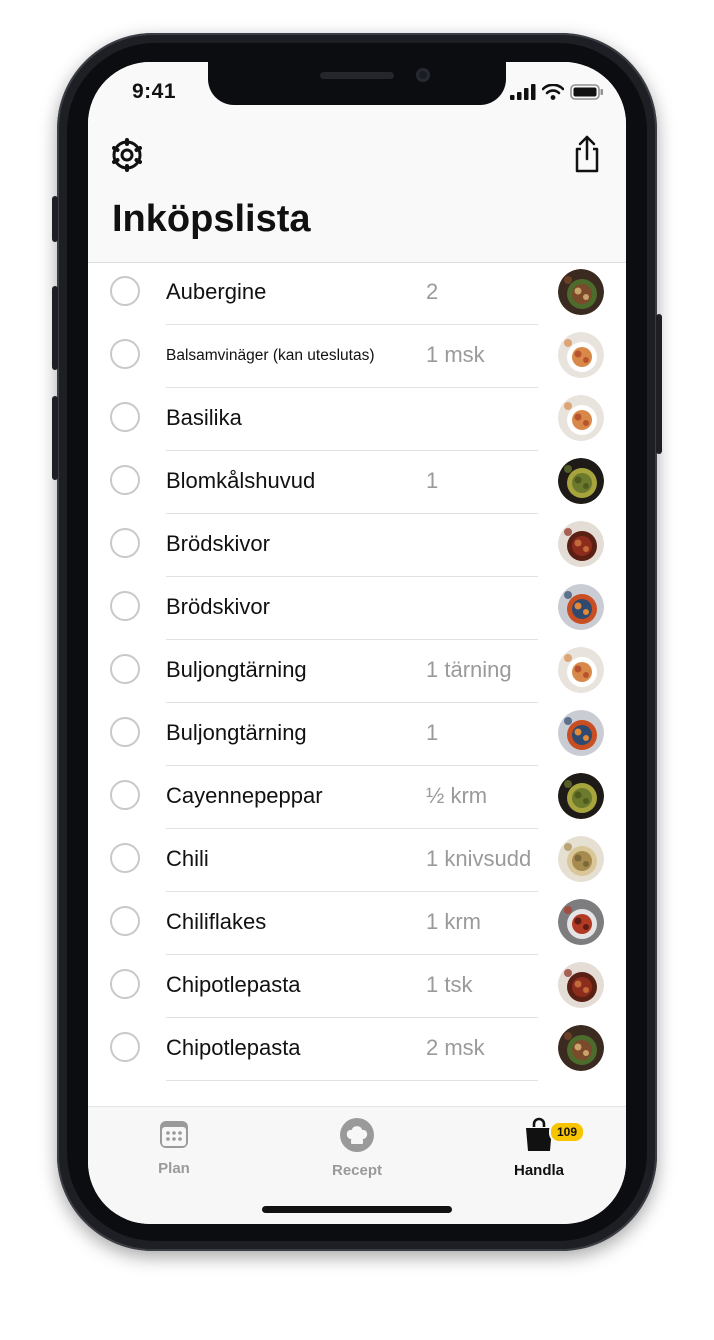 The width and height of the screenshot is (714, 1340). What do you see at coordinates (55, 328) in the screenshot?
I see `volume-up-button` at bounding box center [55, 328].